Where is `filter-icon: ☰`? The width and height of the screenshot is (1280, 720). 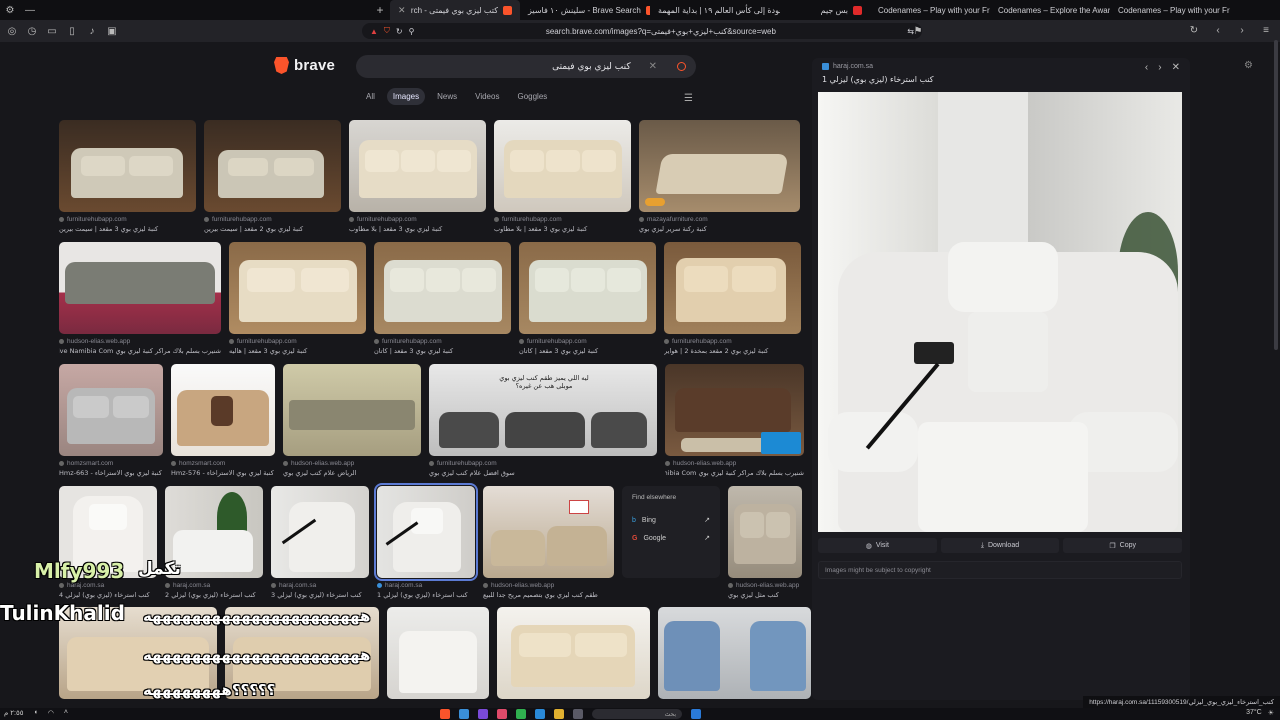
filter-icon: ☰ is located at coordinates (688, 98).